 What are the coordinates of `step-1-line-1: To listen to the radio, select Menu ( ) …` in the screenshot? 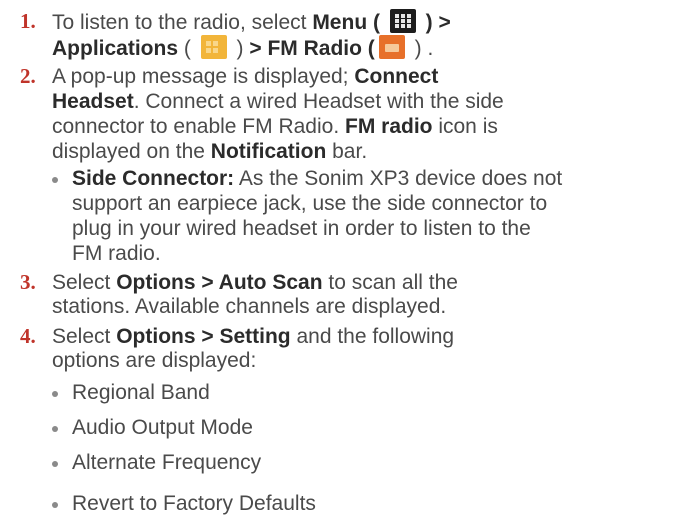 It's located at (251, 21).